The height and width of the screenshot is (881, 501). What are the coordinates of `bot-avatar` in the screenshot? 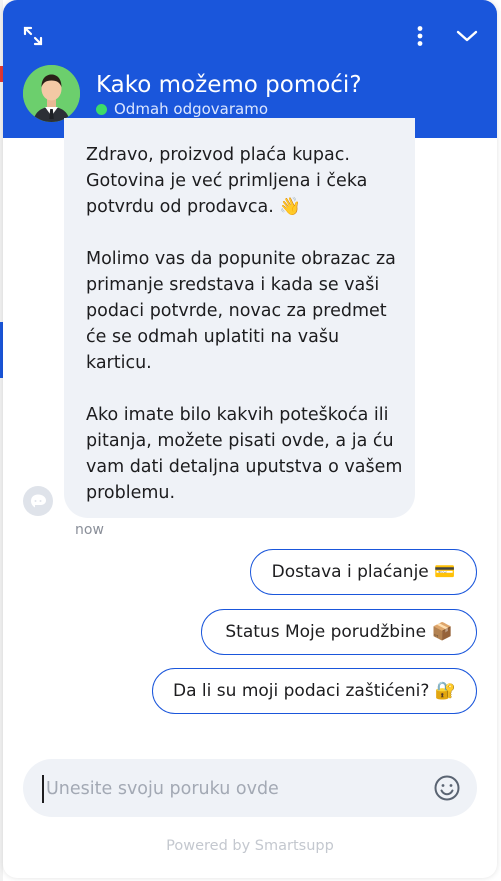 It's located at (38, 501).